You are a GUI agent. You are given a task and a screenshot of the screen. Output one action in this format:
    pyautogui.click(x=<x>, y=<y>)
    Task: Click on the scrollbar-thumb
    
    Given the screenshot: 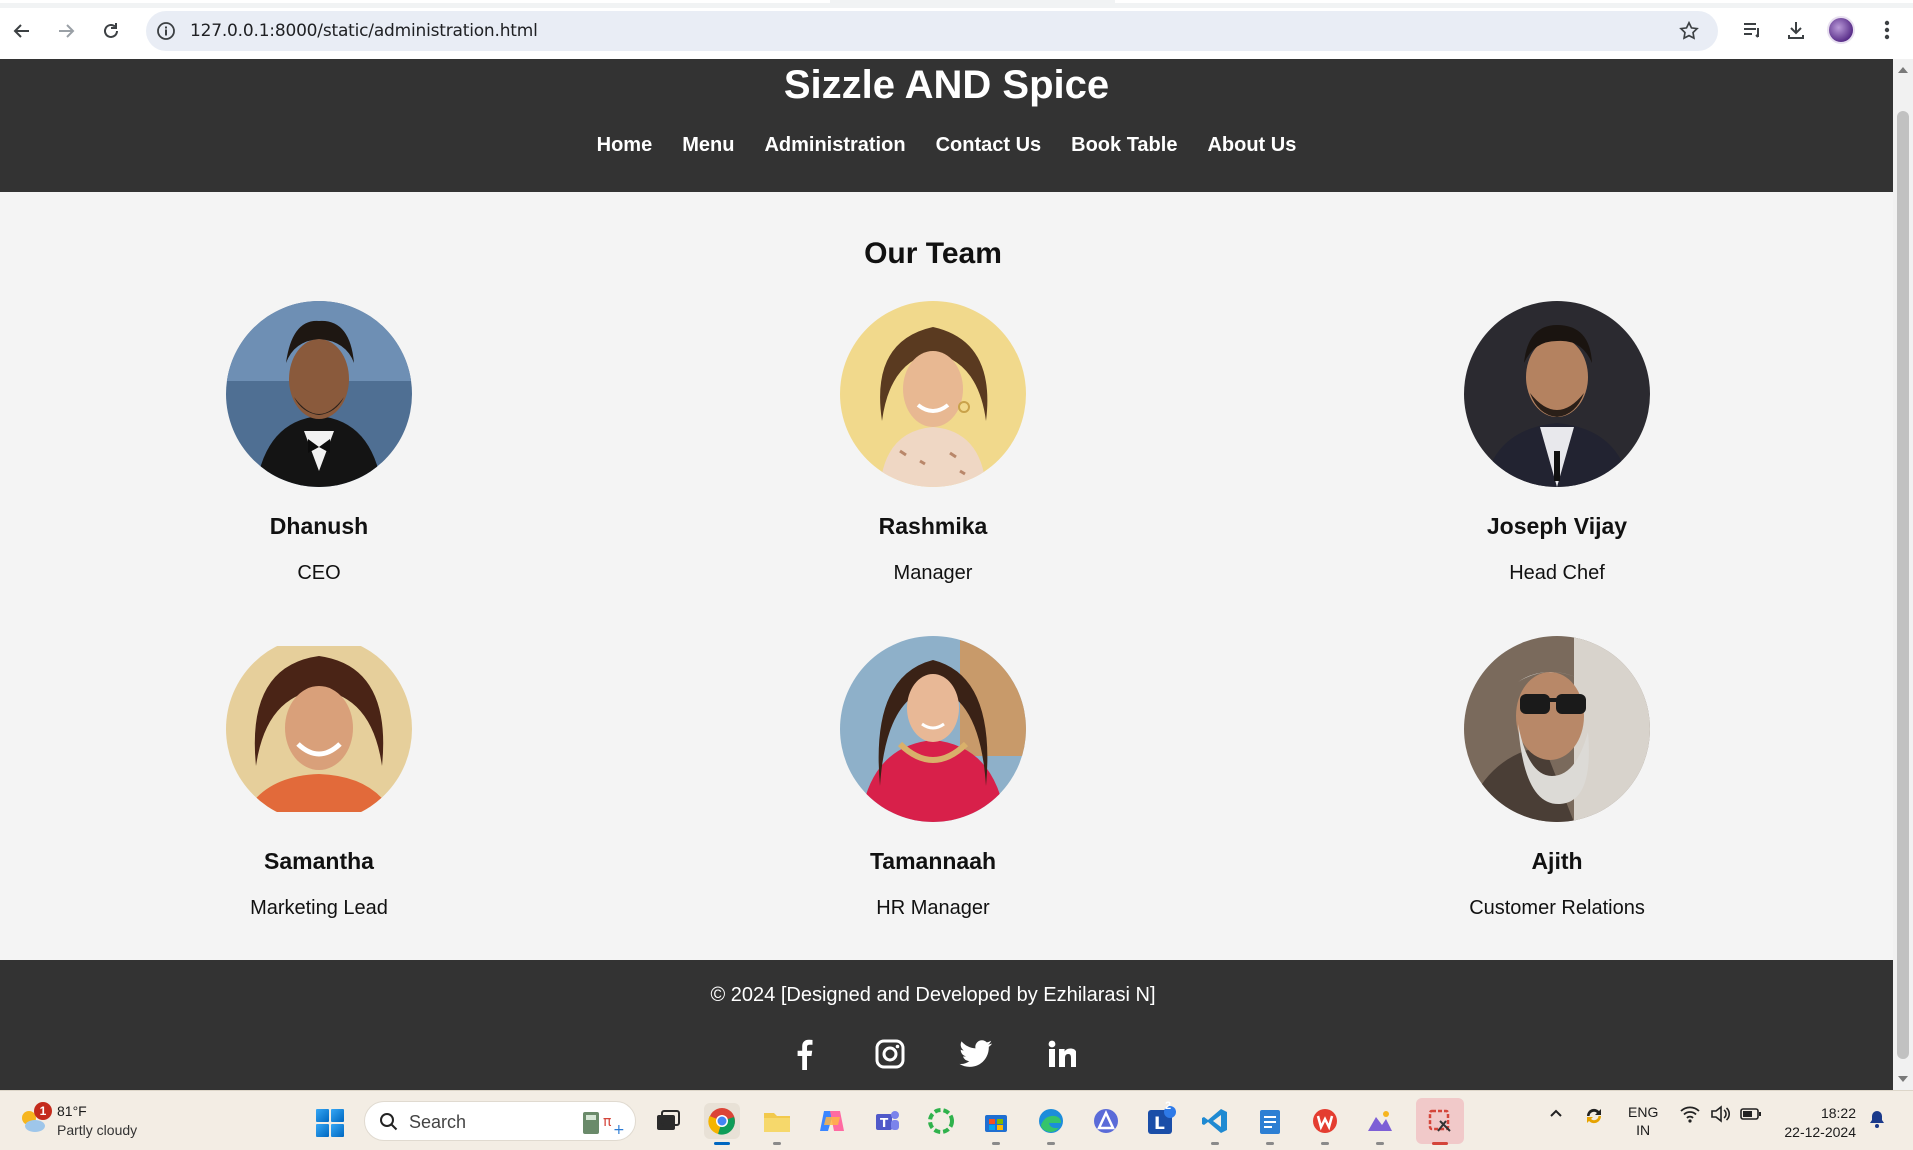 What is the action you would take?
    pyautogui.click(x=1903, y=585)
    